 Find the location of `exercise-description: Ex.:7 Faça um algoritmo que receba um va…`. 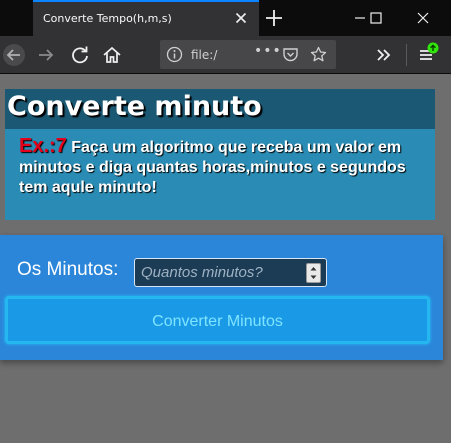

exercise-description: Ex.:7 Faça um algoritmo que receba um va… is located at coordinates (220, 167).